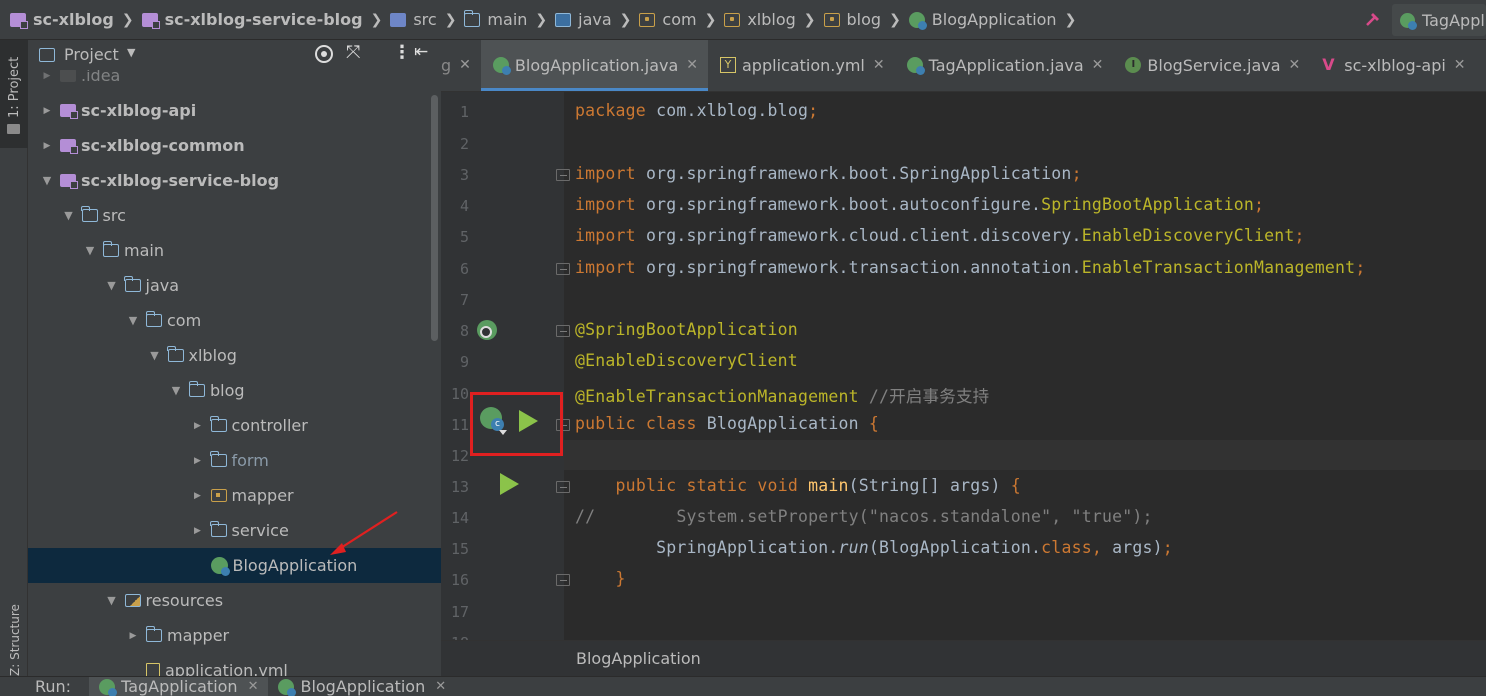 Image resolution: width=1486 pixels, height=696 pixels. I want to click on tree-node-label: src, so click(114, 215).